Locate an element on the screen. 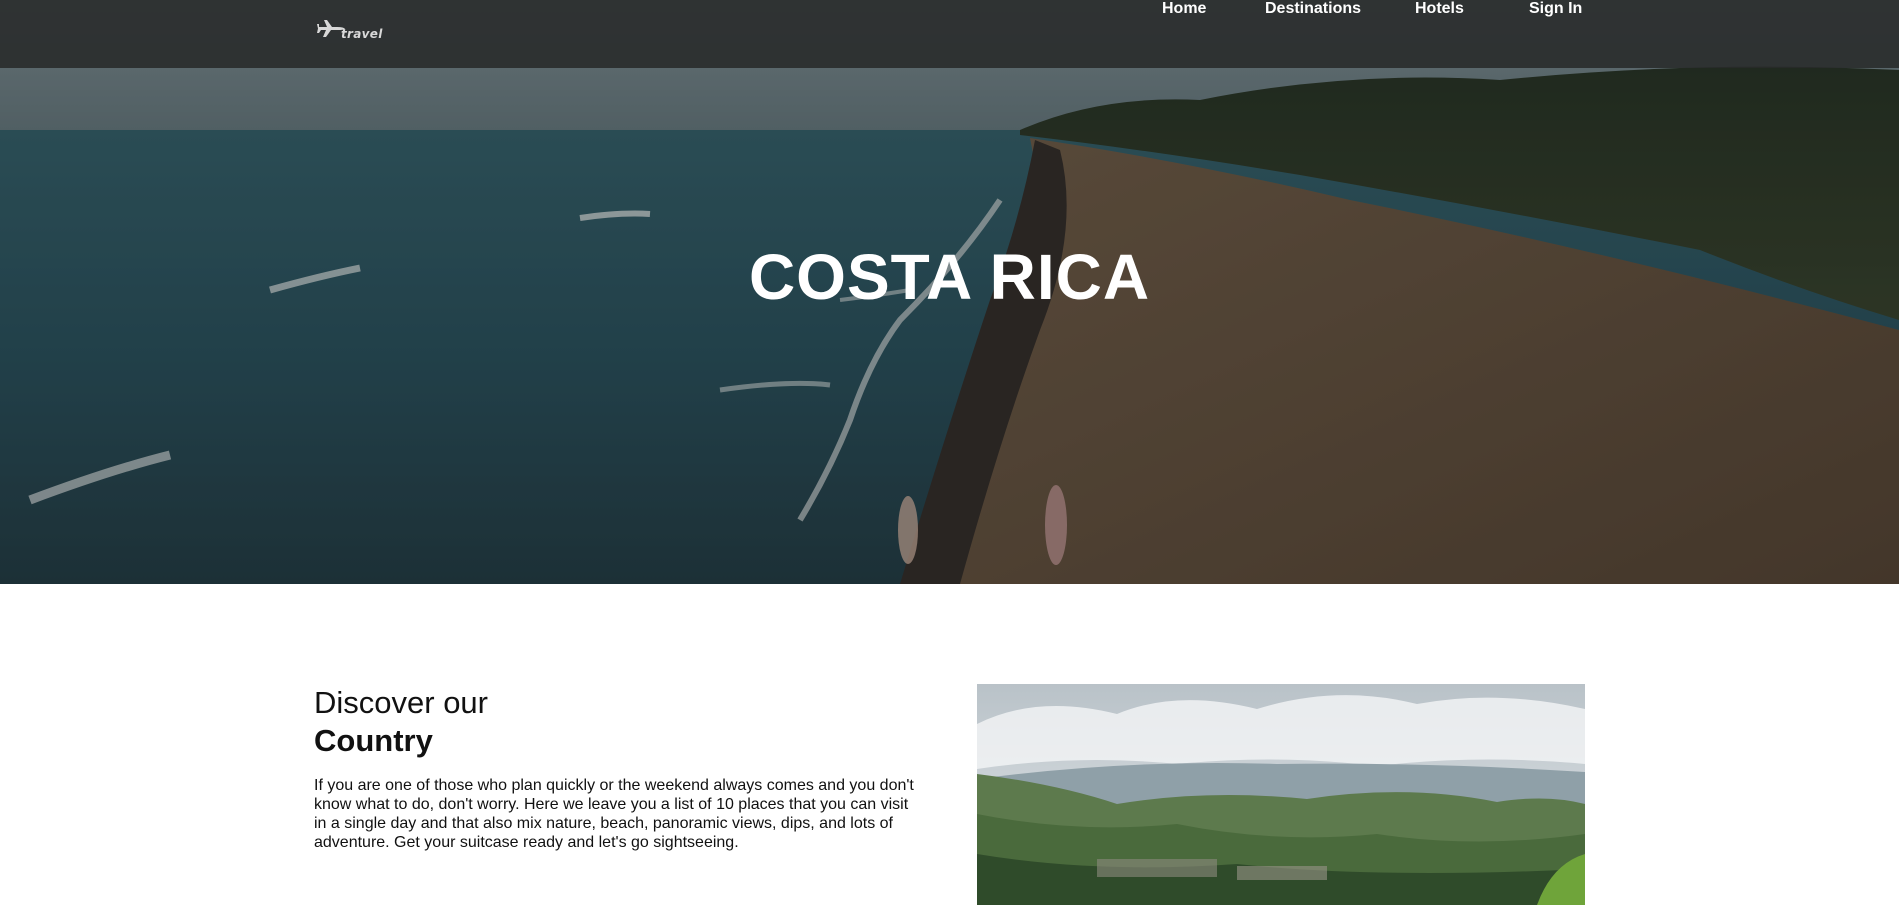 The width and height of the screenshot is (1899, 905). site-logo: travel is located at coordinates (349, 31).